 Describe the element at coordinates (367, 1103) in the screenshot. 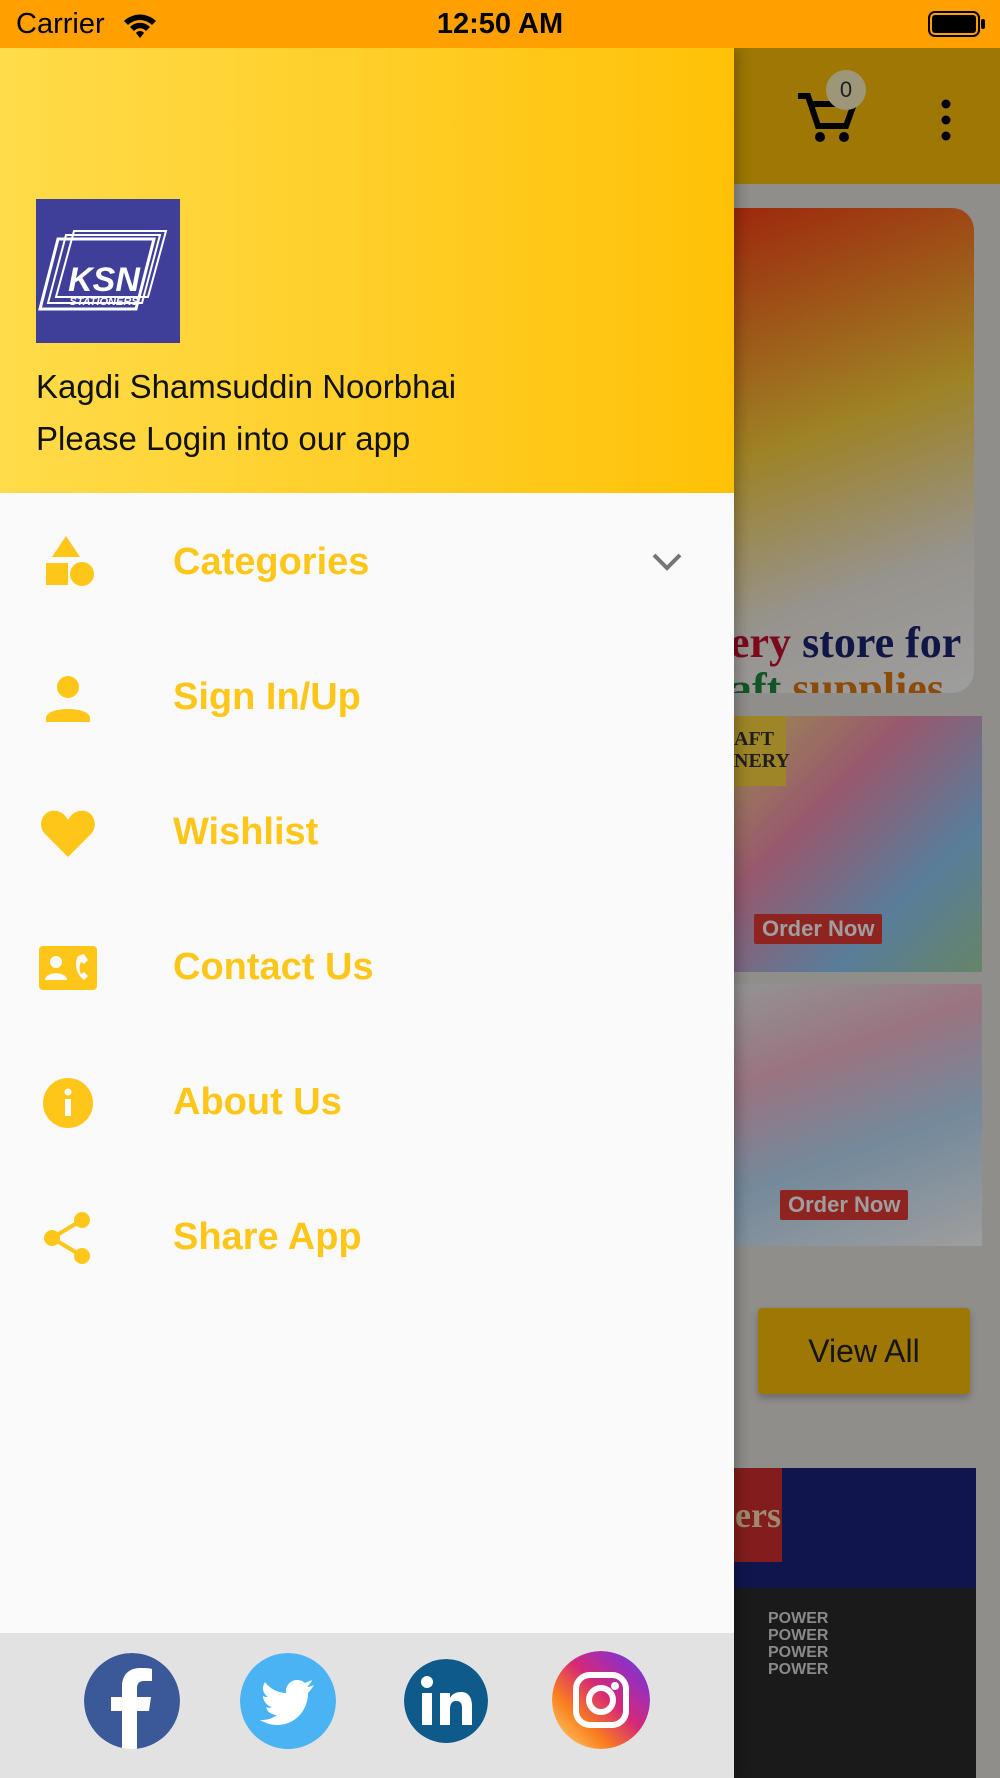

I see `menu-item-about-us: About Us` at that location.